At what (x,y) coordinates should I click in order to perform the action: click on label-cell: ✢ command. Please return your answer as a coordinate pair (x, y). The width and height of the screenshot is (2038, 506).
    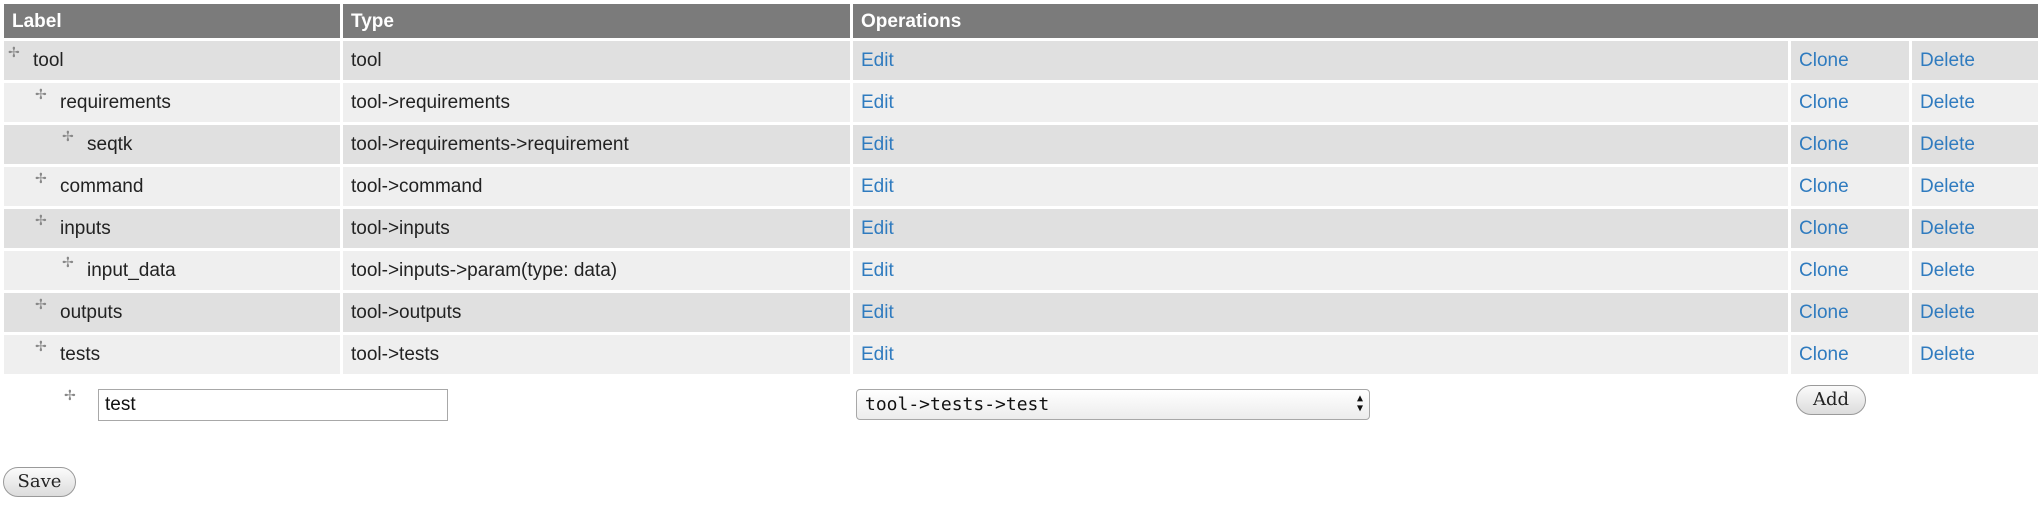
    Looking at the image, I should click on (172, 186).